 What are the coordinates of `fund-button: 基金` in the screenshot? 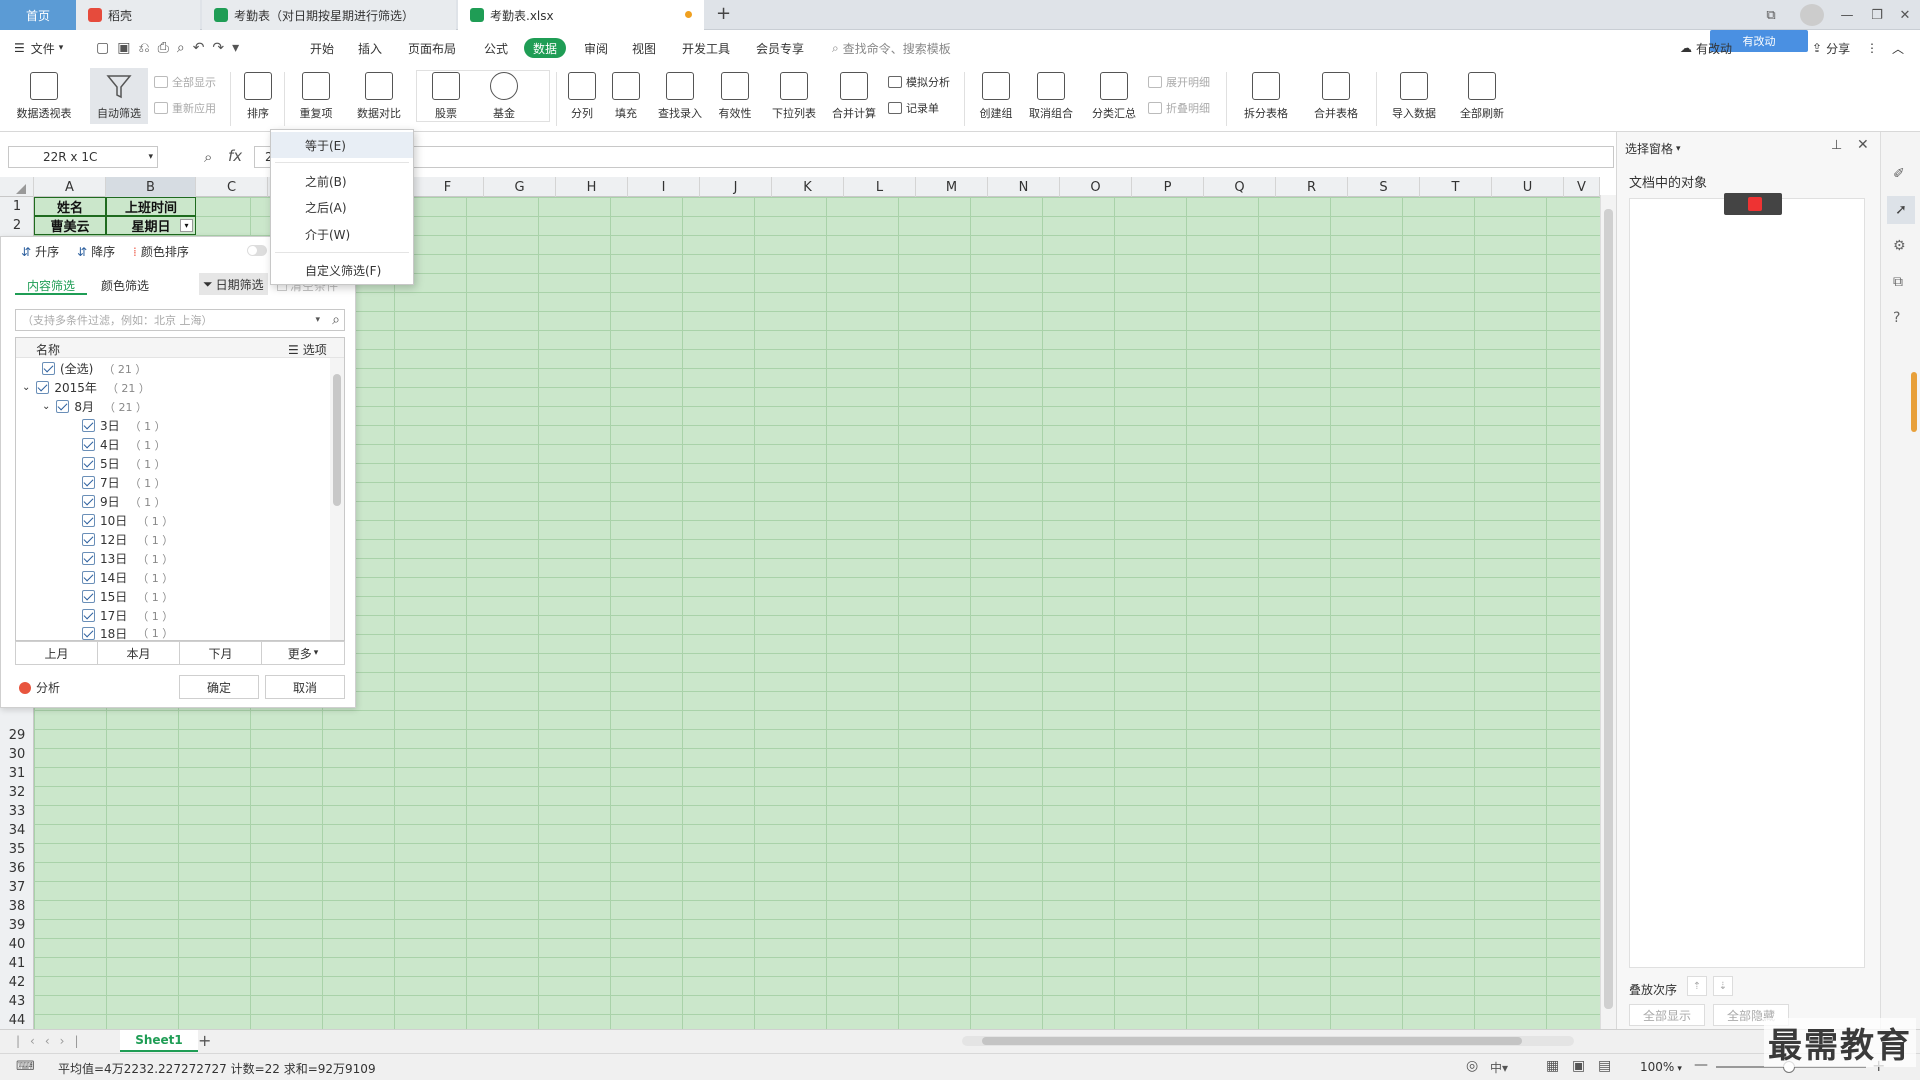 It's located at (504, 94).